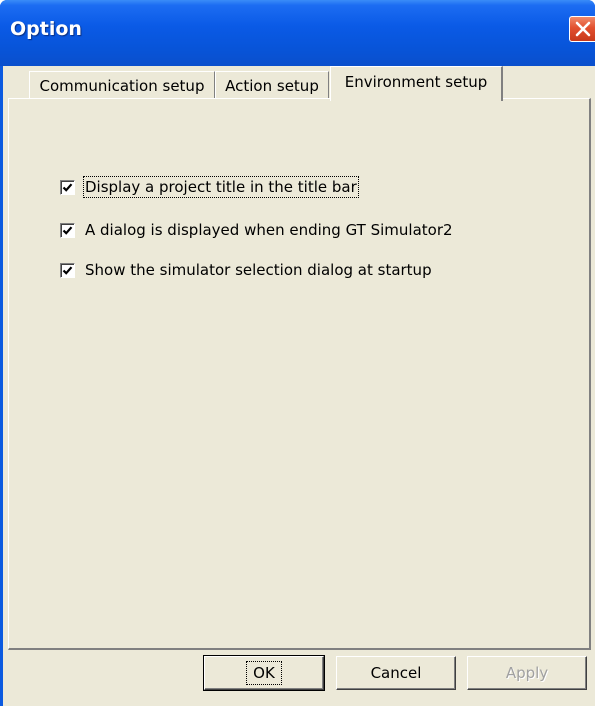 The image size is (595, 706). What do you see at coordinates (221, 187) in the screenshot?
I see `checkbox-label: Display a project title in the title bar` at bounding box center [221, 187].